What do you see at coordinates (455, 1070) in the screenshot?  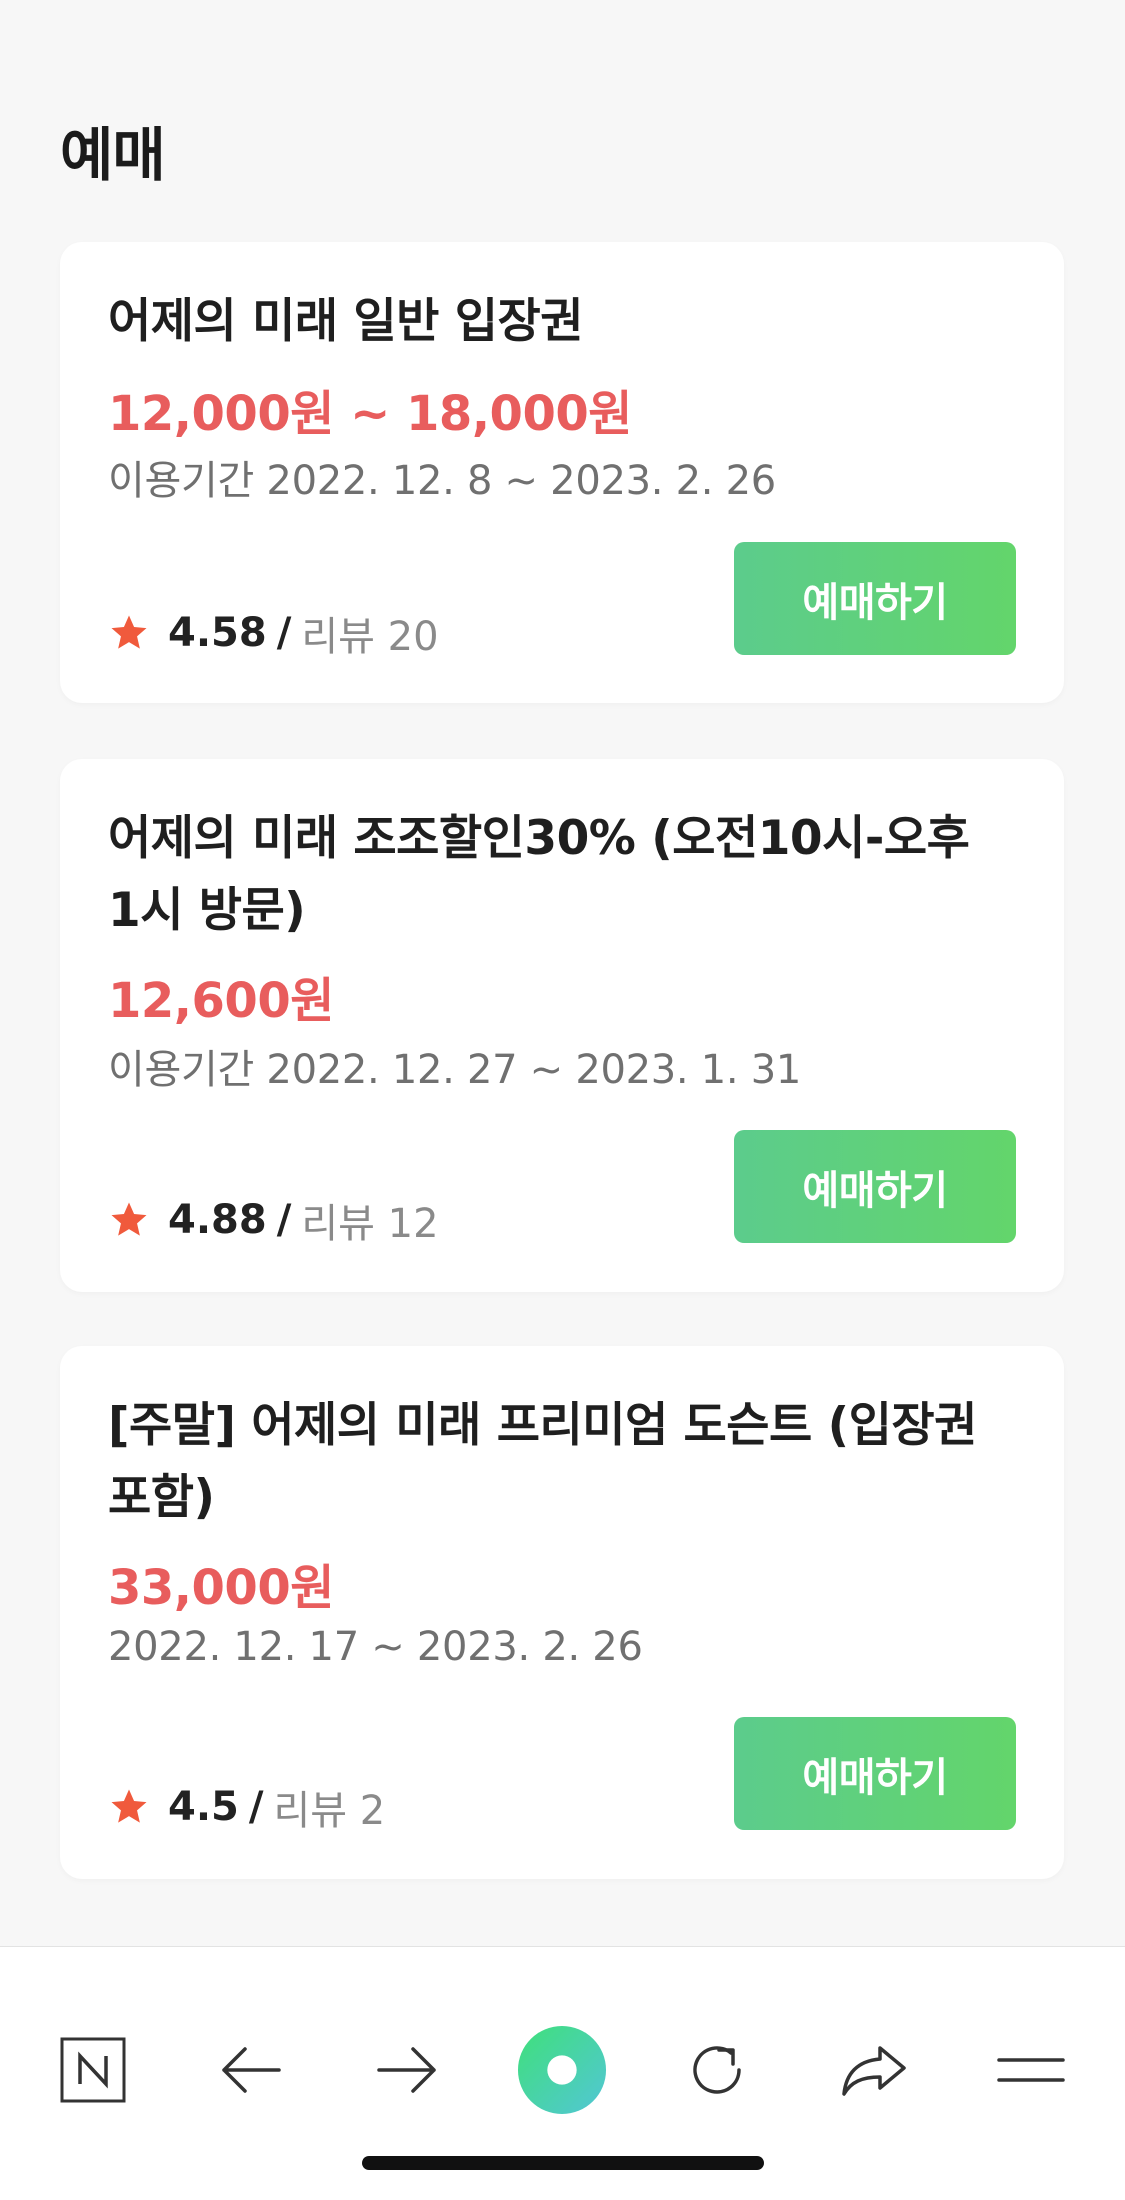 I see `ticket-period: 이용기간 2022. 12. 27 ~ 2023. 1. 31` at bounding box center [455, 1070].